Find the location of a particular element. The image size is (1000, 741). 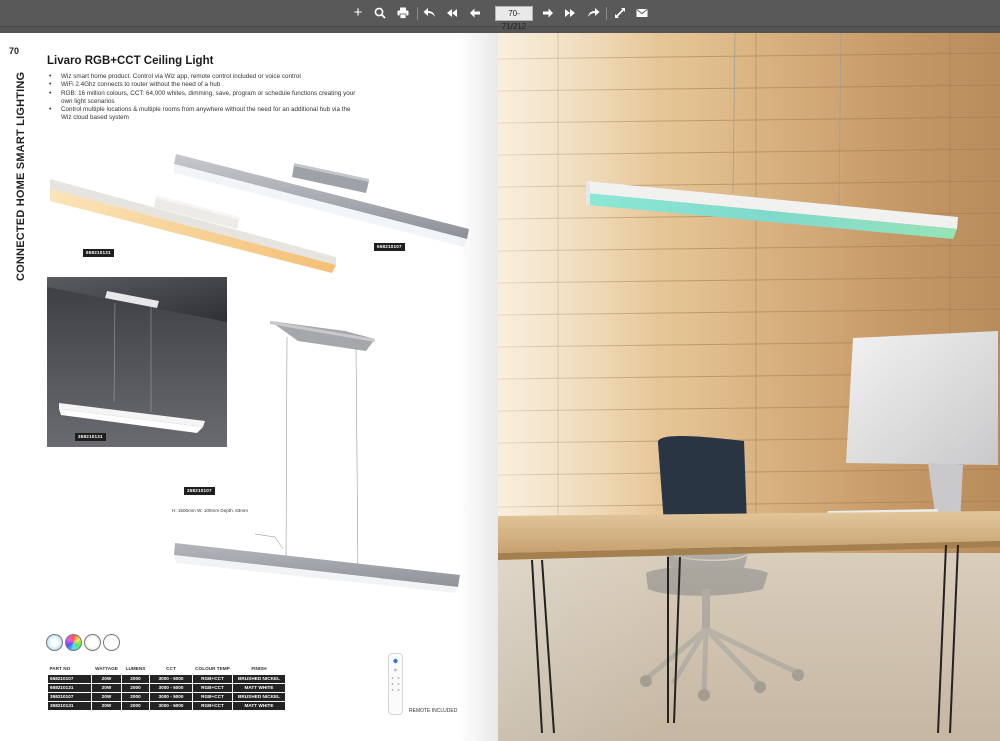

fast-back-button is located at coordinates (452, 13).